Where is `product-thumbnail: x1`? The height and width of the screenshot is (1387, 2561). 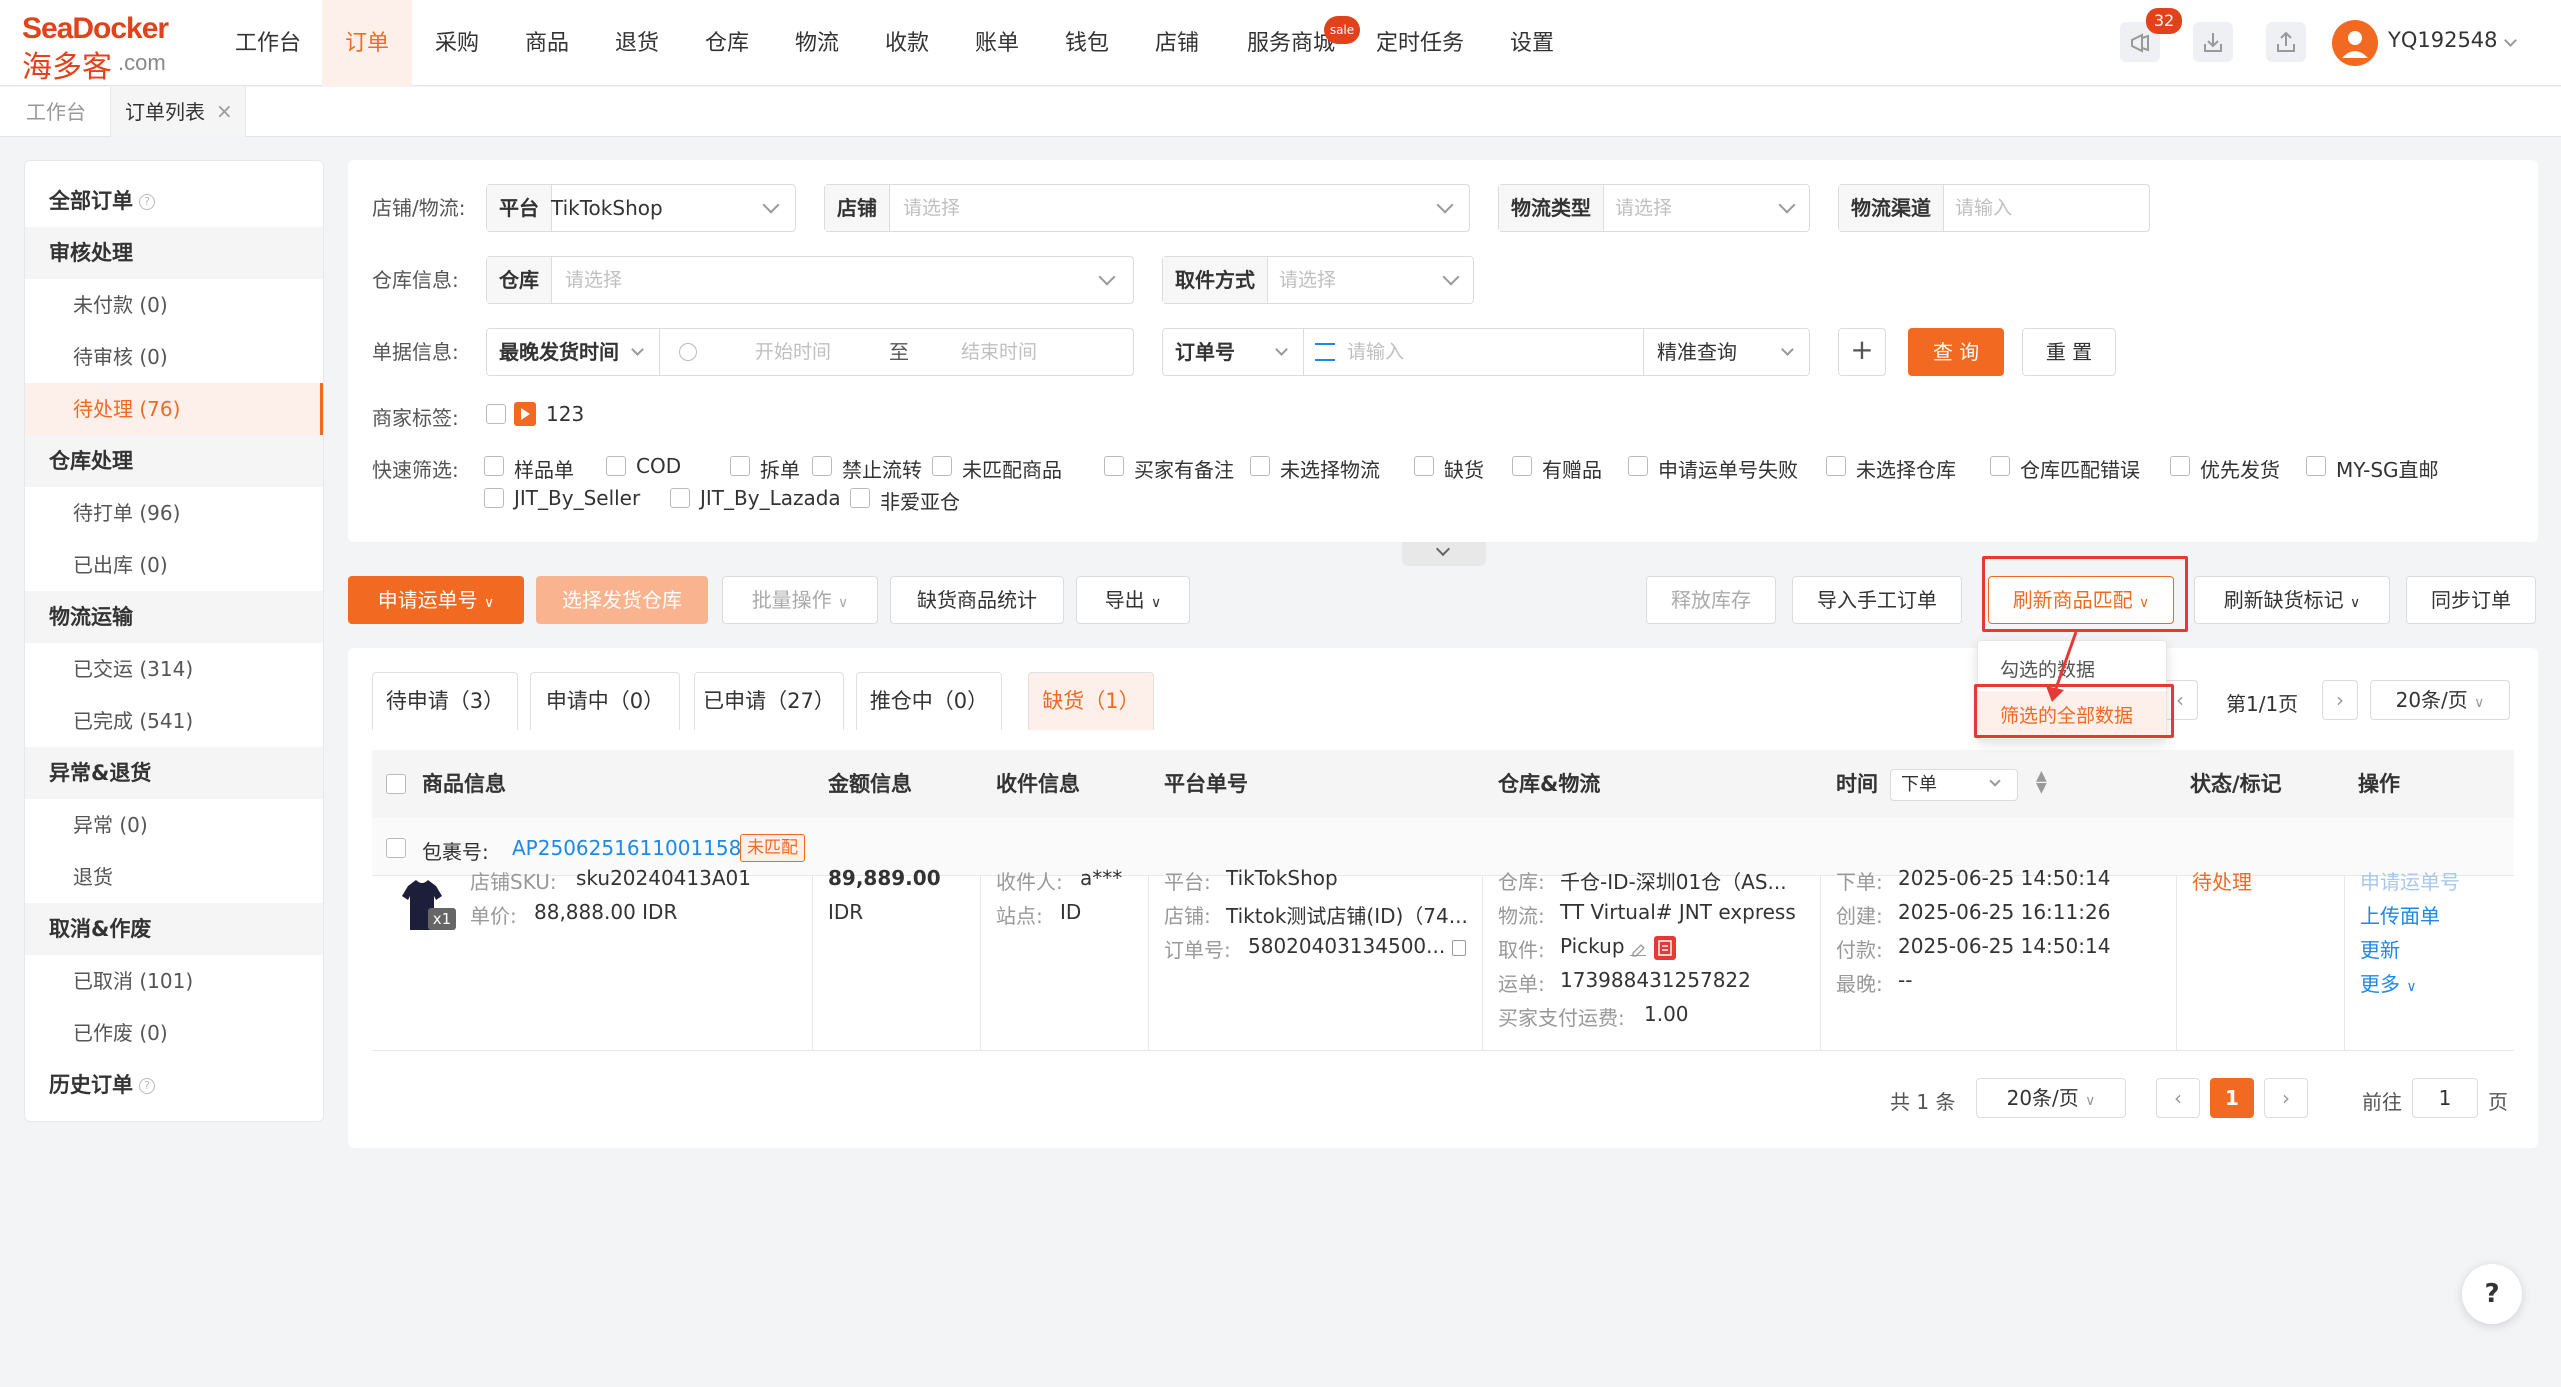 product-thumbnail: x1 is located at coordinates (425, 902).